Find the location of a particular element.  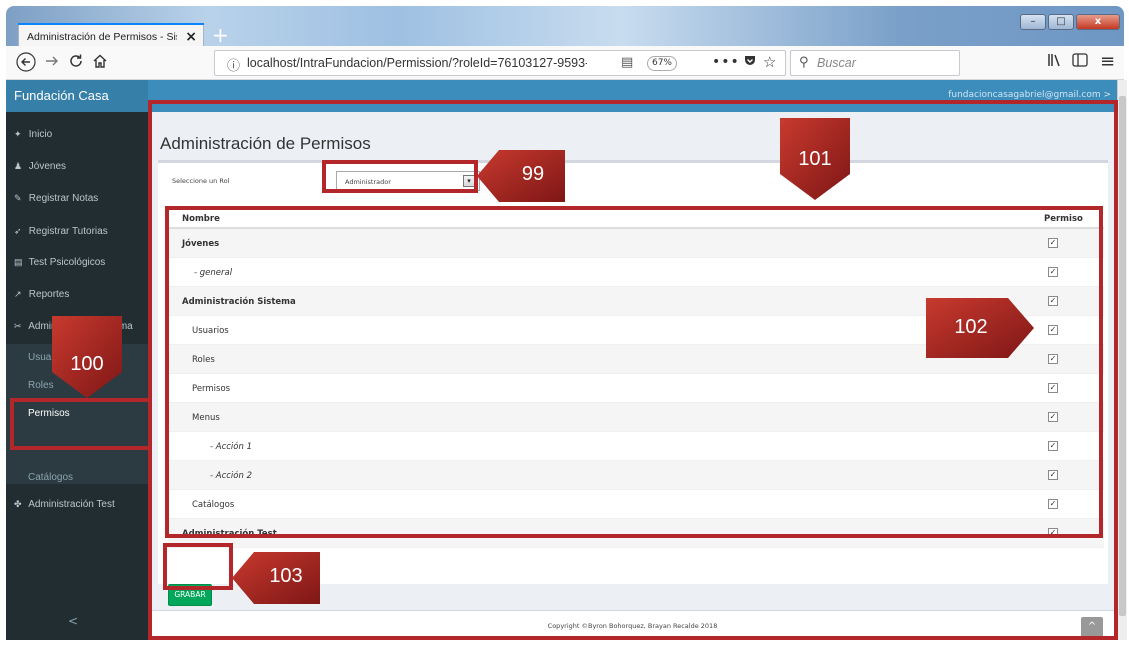

annotation-label-103: 103 is located at coordinates (286, 576).